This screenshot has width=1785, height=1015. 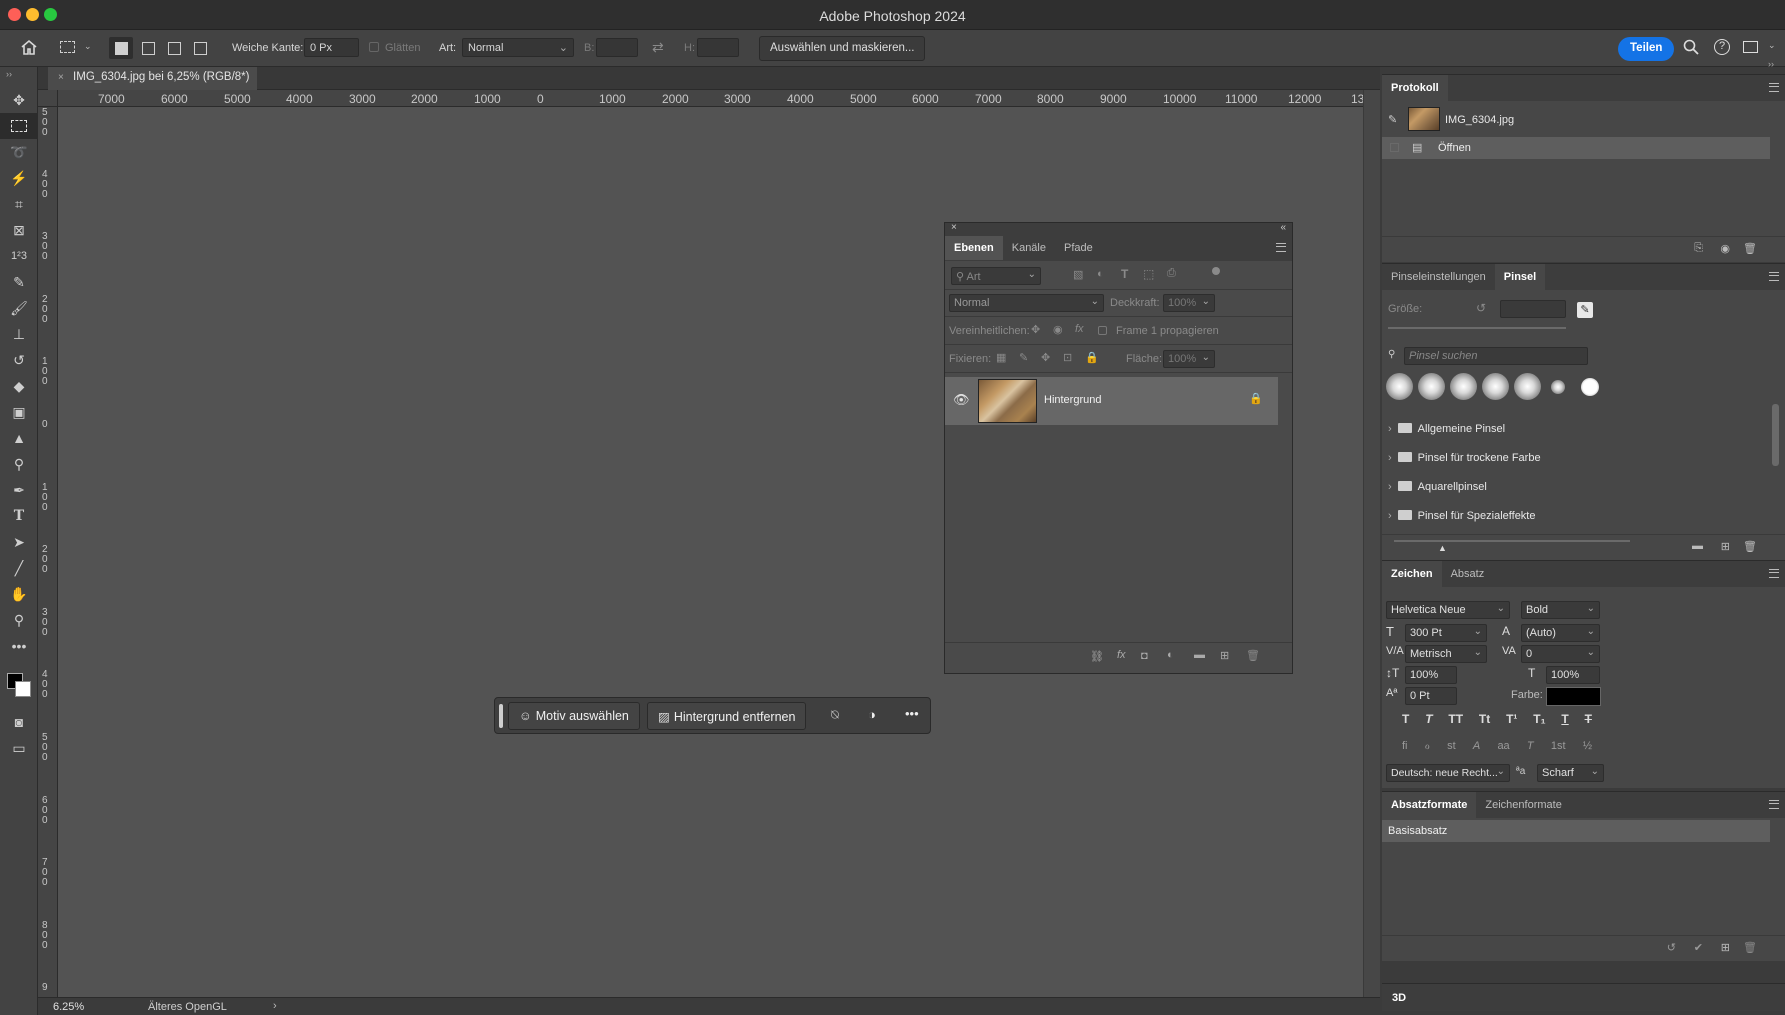 What do you see at coordinates (1503, 746) in the screenshot?
I see `stylistic-alternates-button: aa` at bounding box center [1503, 746].